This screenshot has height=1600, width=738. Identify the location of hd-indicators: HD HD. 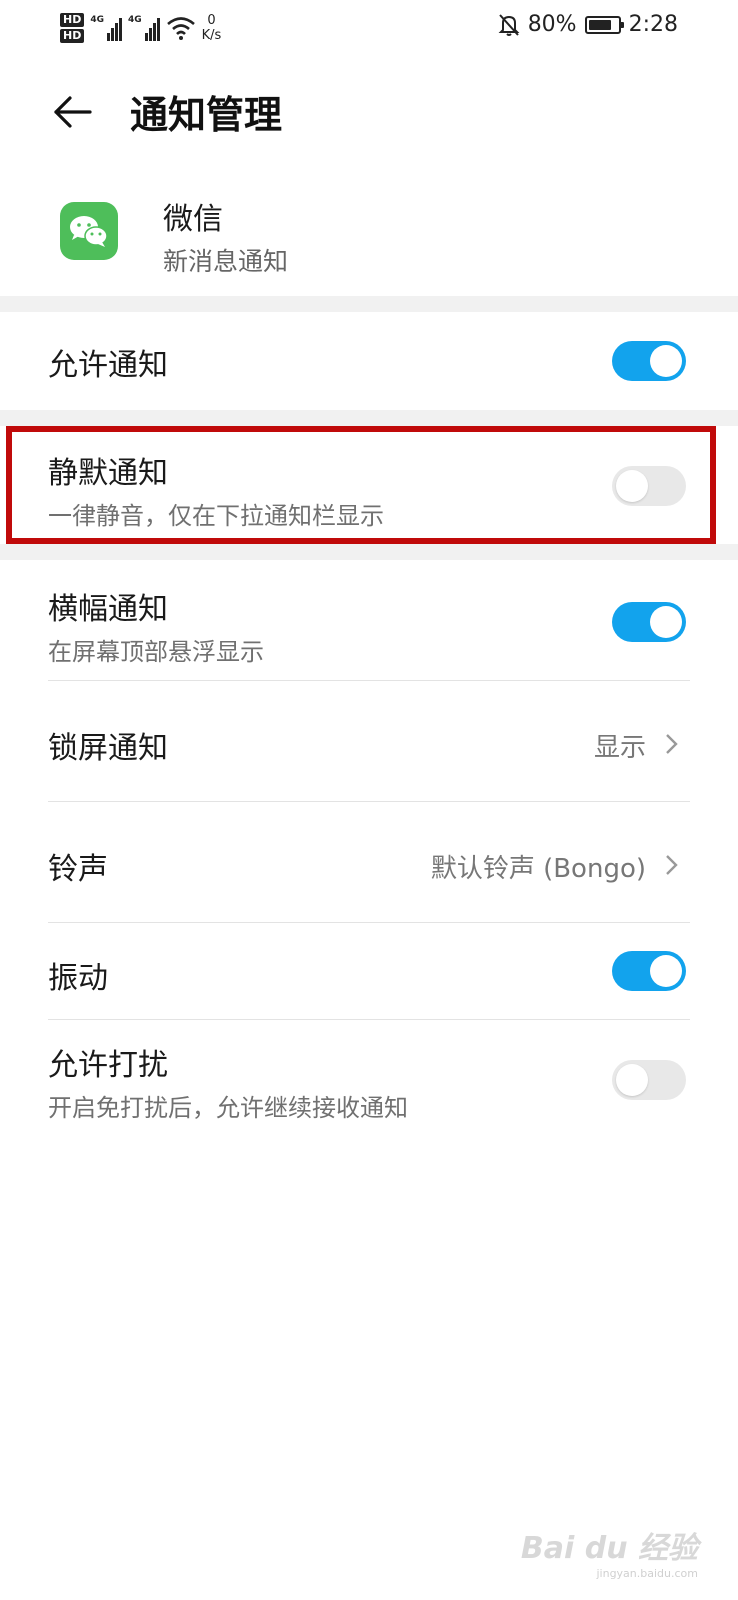
(72, 28).